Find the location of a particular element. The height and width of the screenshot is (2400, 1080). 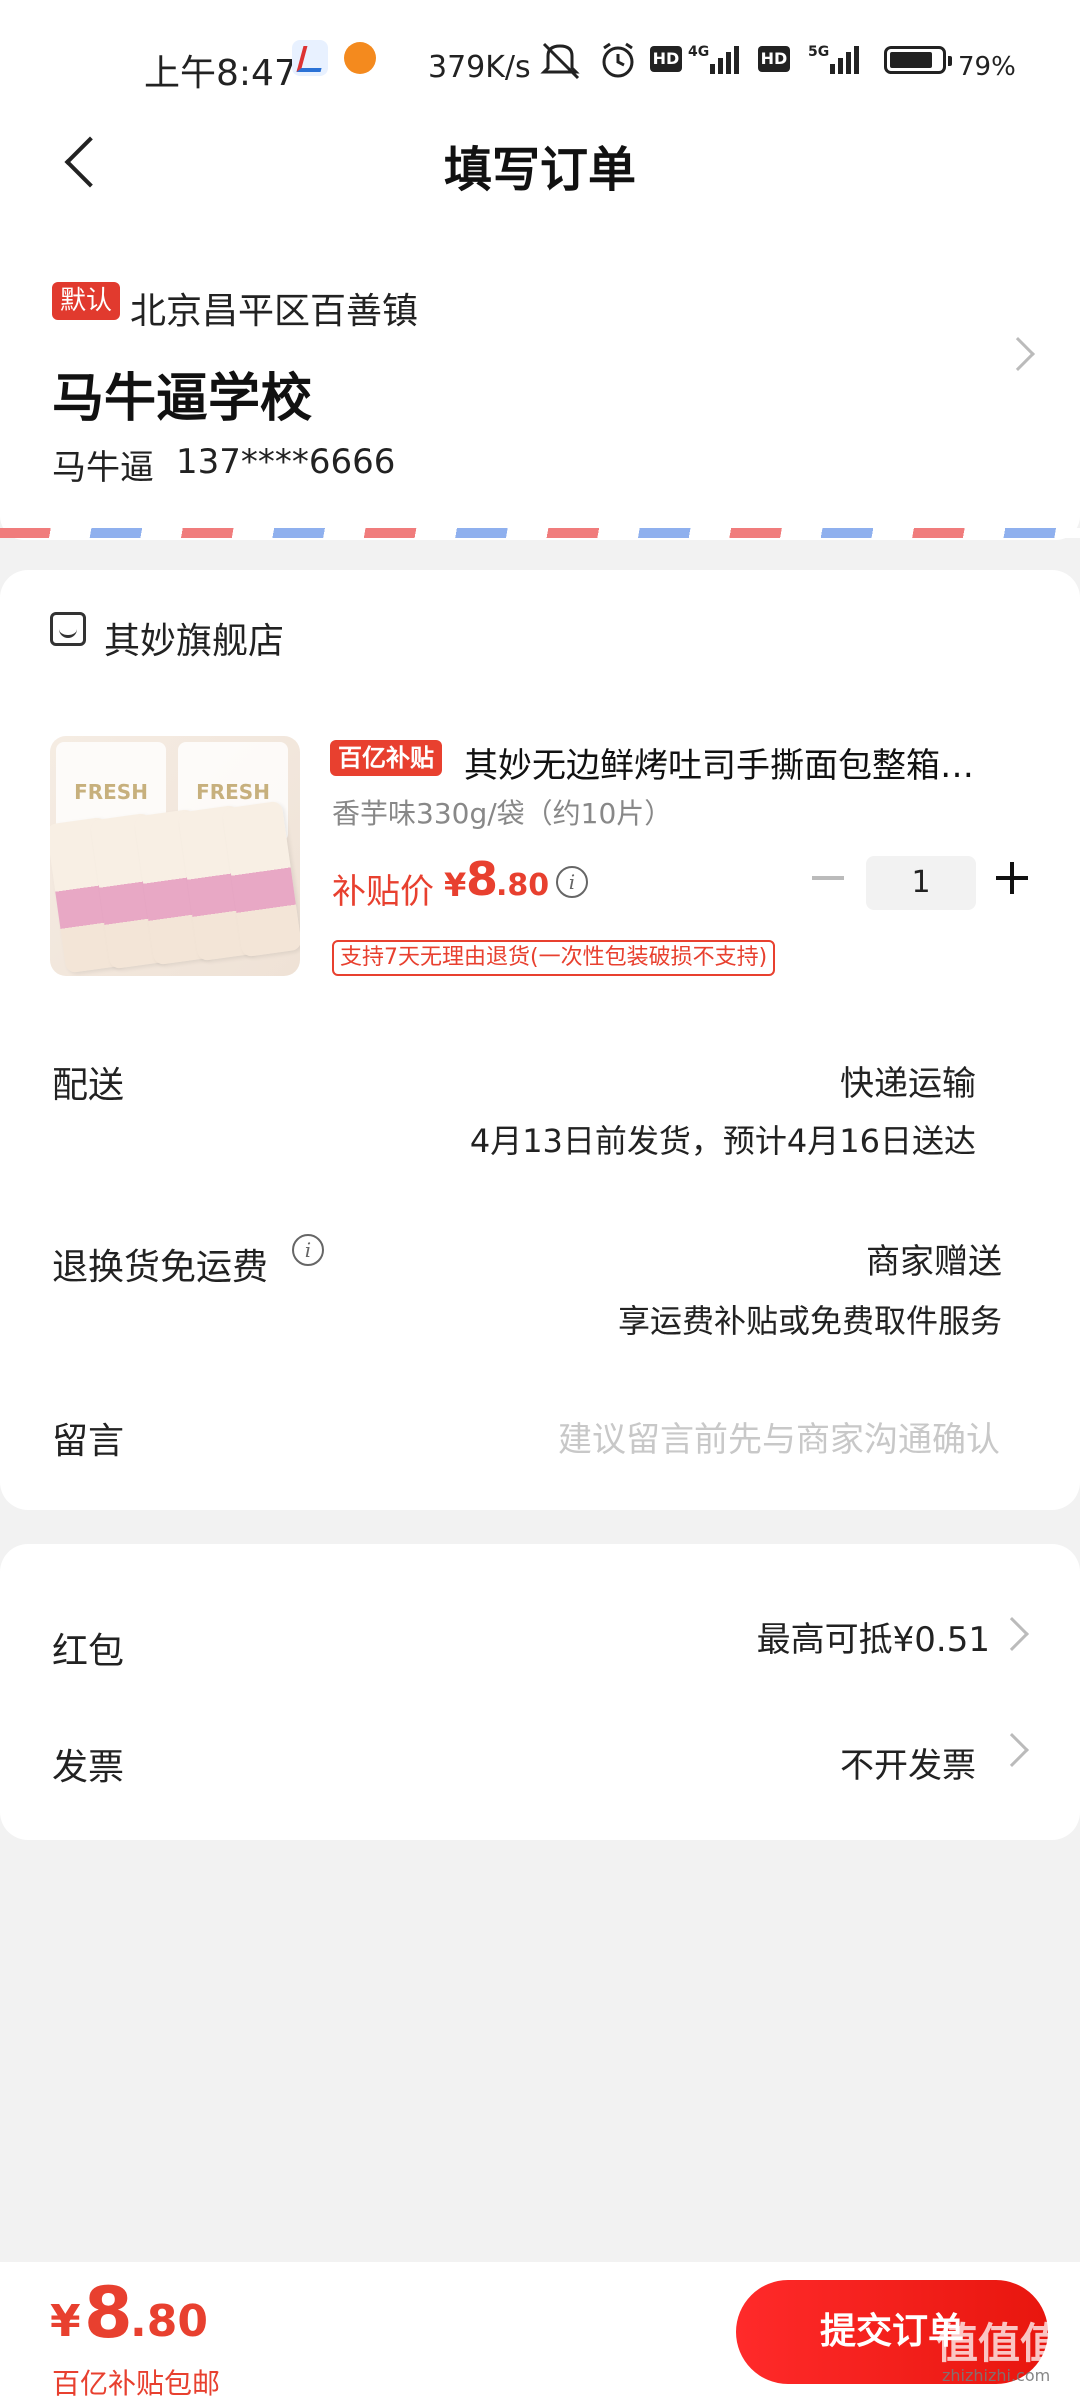

shipping-note: 百亿补贴包邮 is located at coordinates (136, 2383).